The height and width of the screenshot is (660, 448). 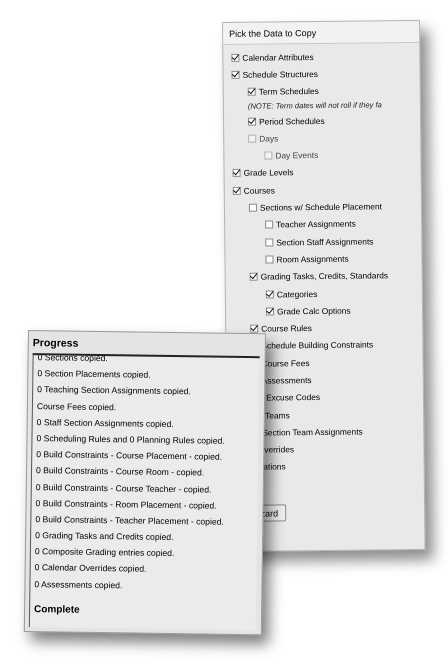 I want to click on copy-option-item: Teacher Assignments, so click(x=323, y=224).